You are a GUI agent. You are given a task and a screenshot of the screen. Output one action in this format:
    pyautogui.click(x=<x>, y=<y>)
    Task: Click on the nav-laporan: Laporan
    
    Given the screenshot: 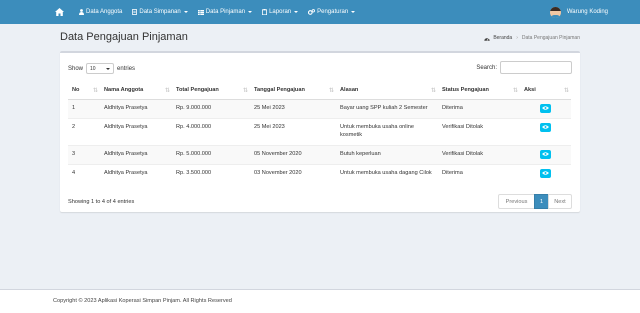 What is the action you would take?
    pyautogui.click(x=280, y=12)
    